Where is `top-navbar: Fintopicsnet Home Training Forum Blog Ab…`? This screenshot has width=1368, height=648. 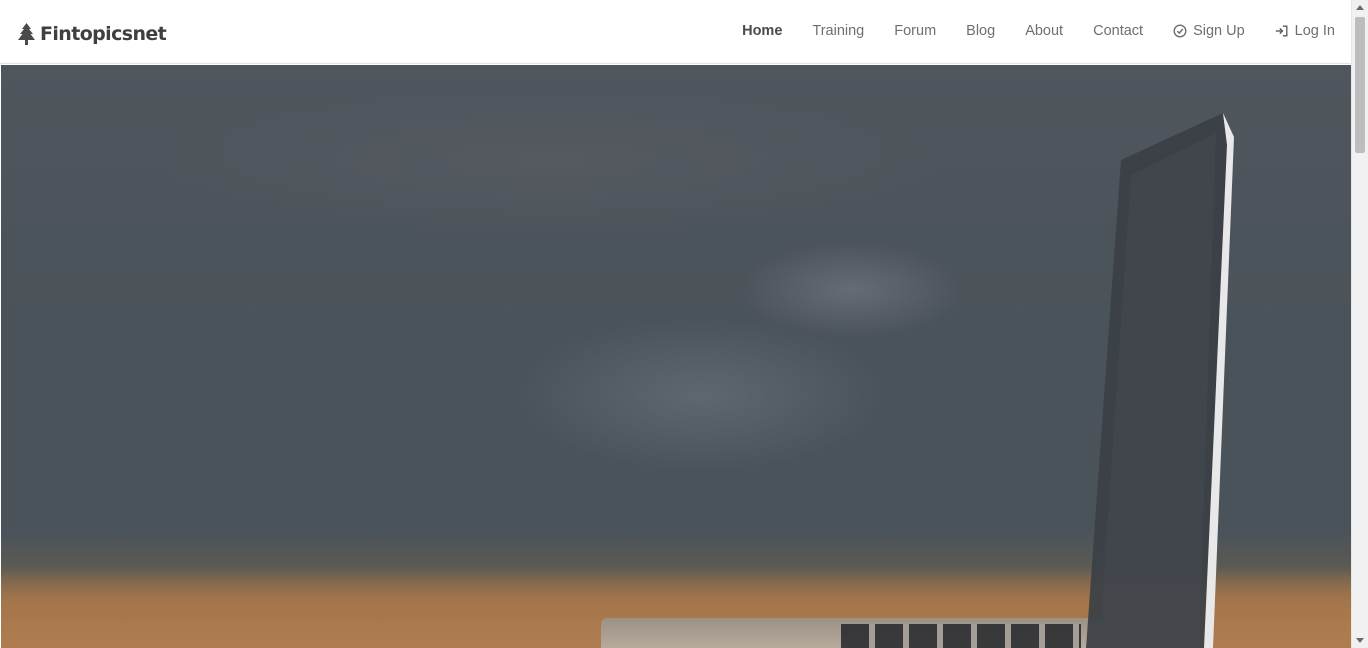 top-navbar: Fintopicsnet Home Training Forum Blog Ab… is located at coordinates (675, 32).